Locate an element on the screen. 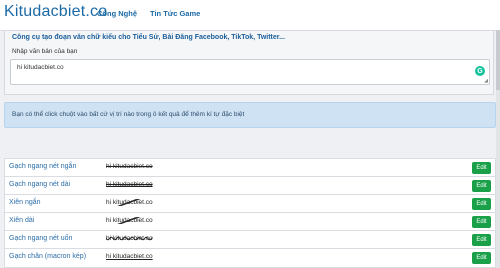 The image size is (500, 268). result-row: Xiên dài hi kitudacbiet.co Edit is located at coordinates (250, 222).